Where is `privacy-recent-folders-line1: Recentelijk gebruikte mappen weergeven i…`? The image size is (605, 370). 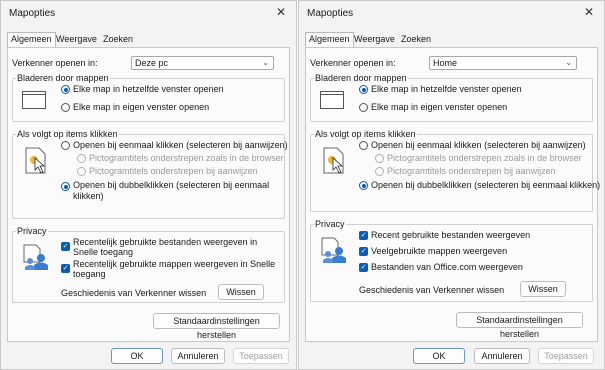 privacy-recent-folders-line1: Recentelijk gebruikte mappen weergeven i… is located at coordinates (174, 264).